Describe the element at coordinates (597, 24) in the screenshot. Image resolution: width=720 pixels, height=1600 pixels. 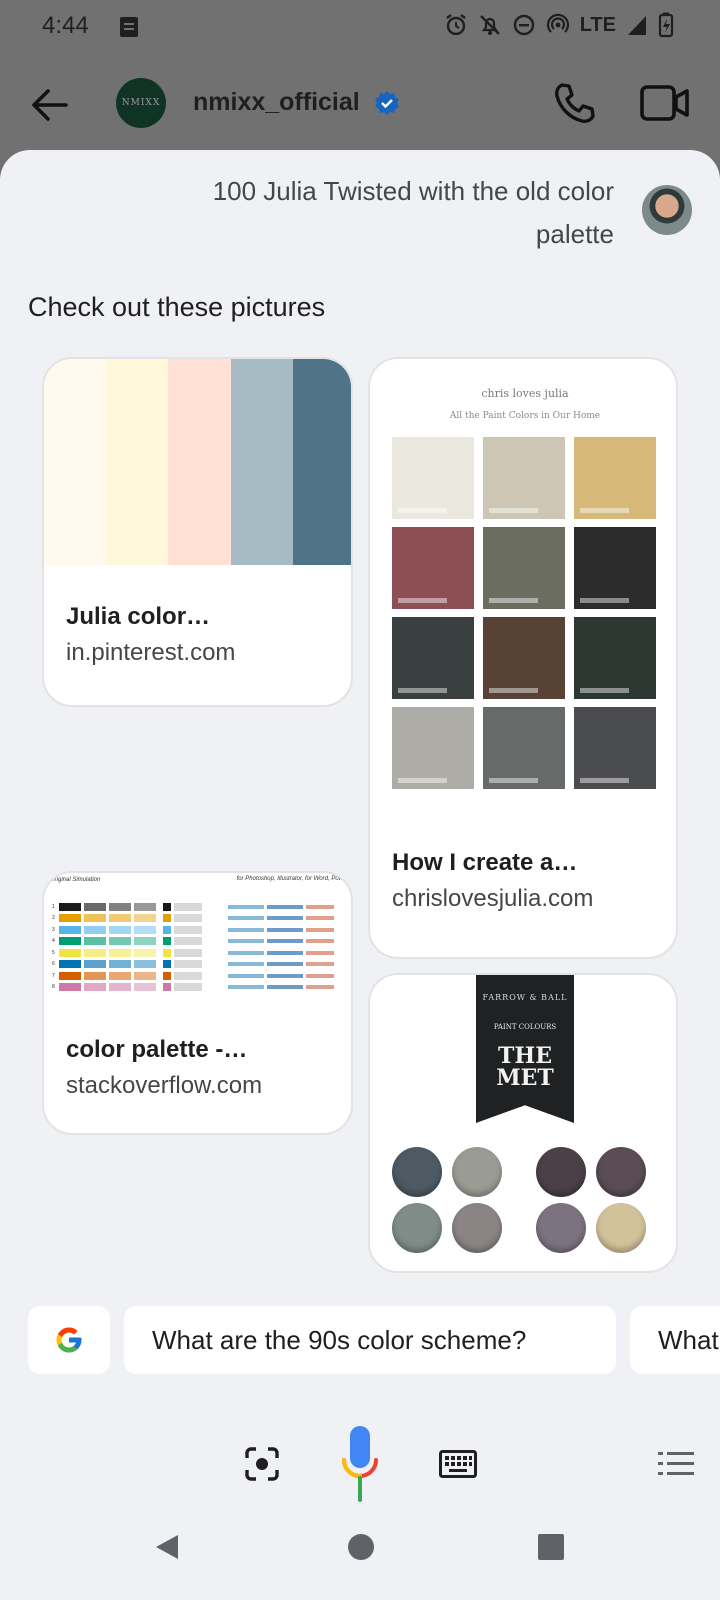
I see `network-type-label: LTE` at that location.